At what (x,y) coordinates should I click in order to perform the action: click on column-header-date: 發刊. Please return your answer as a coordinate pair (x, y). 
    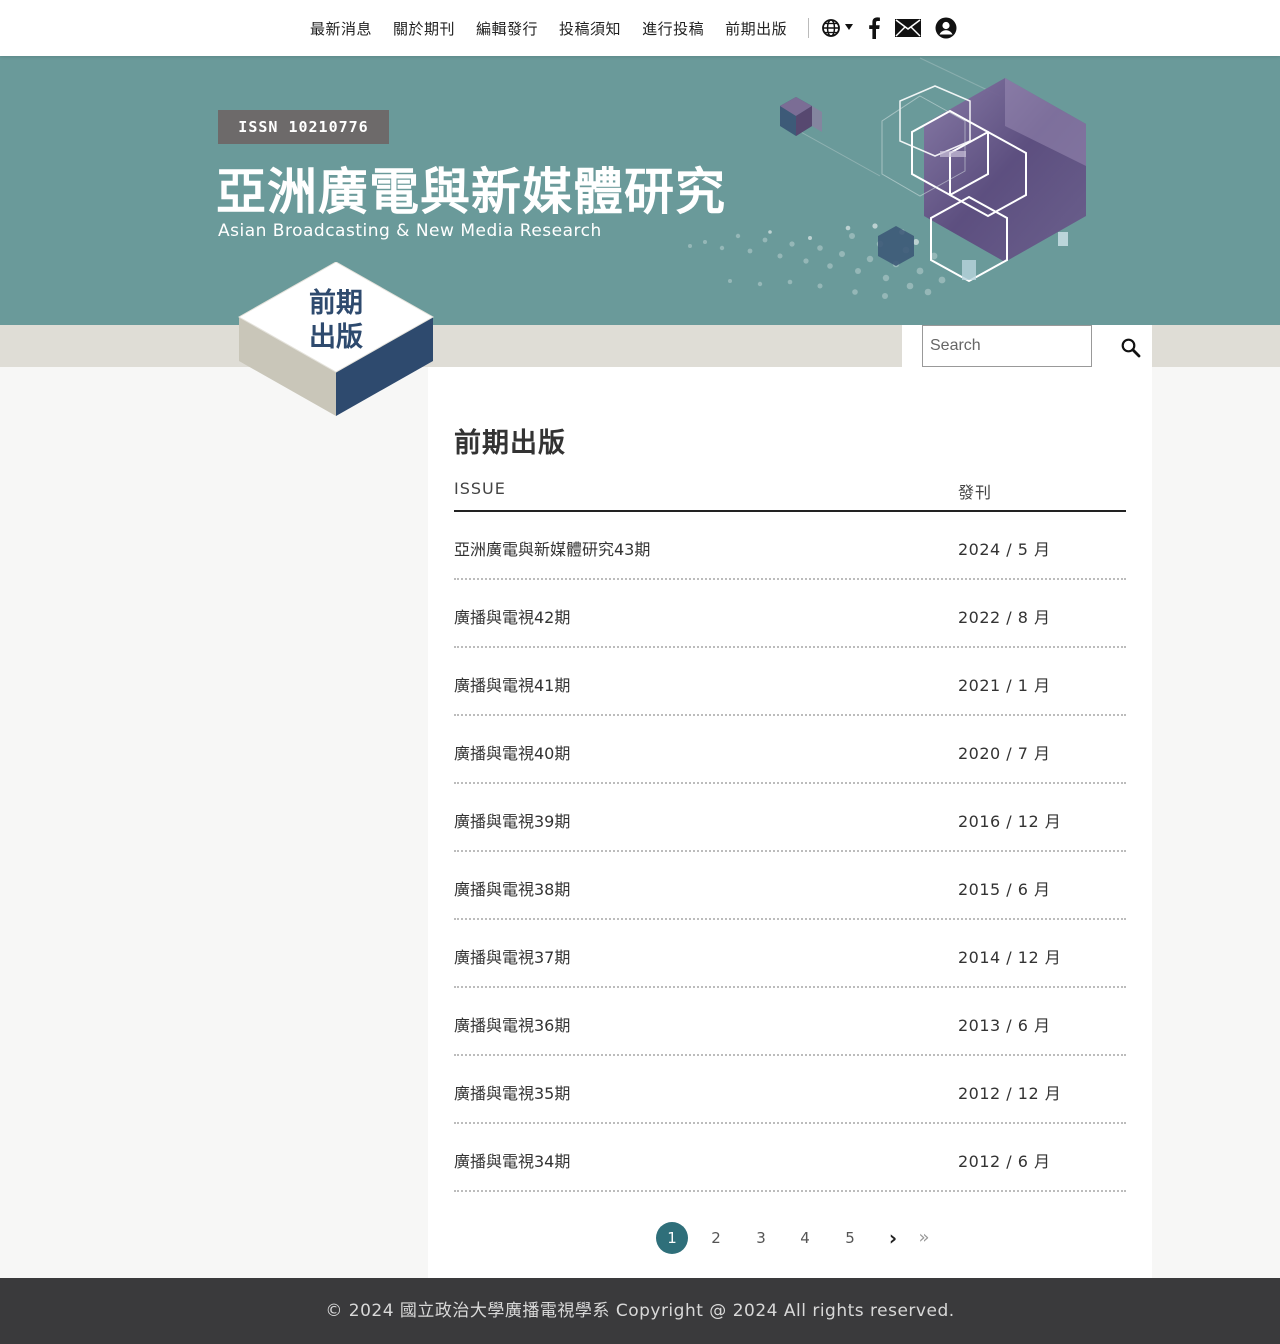
    Looking at the image, I should click on (975, 492).